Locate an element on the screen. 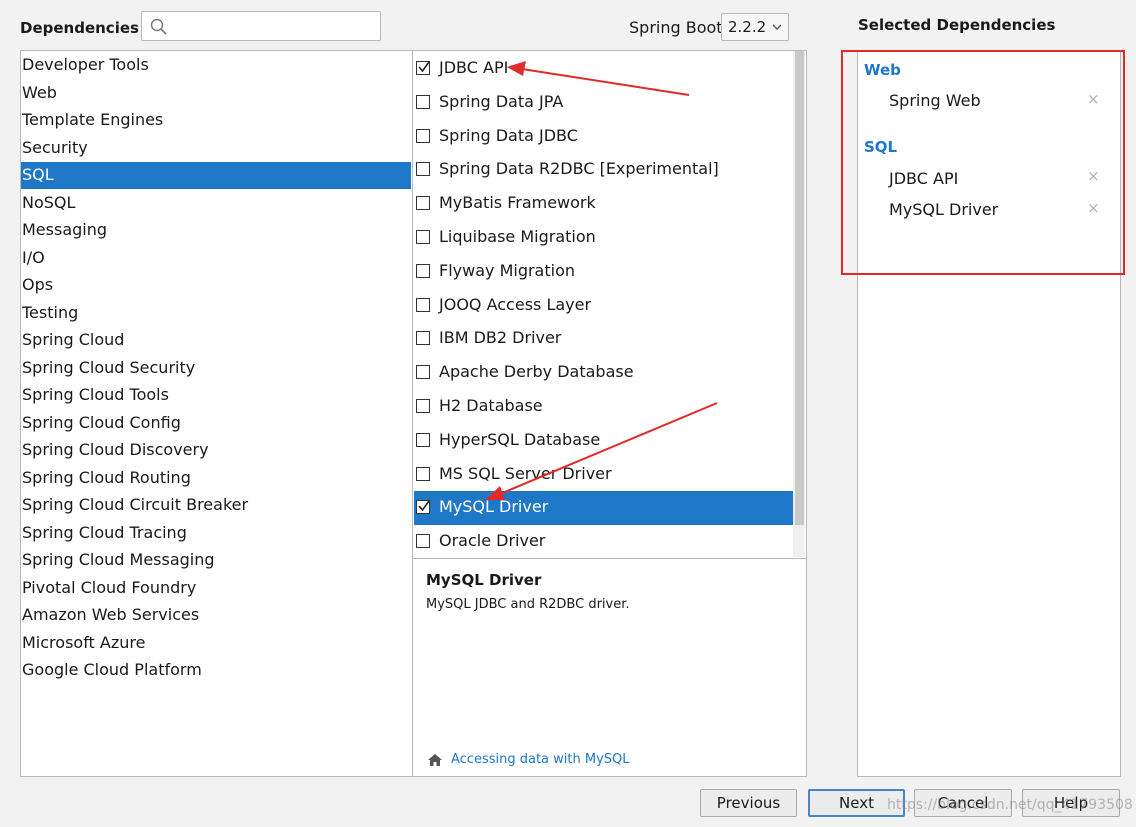 This screenshot has height=827, width=1136. category-item: Developer Tools is located at coordinates (216, 65).